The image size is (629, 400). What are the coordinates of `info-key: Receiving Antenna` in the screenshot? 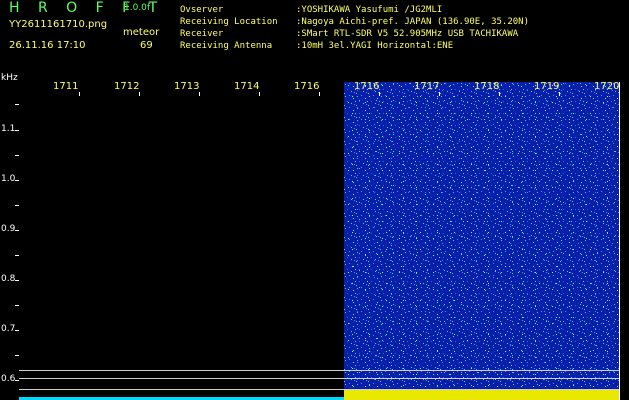 It's located at (226, 46).